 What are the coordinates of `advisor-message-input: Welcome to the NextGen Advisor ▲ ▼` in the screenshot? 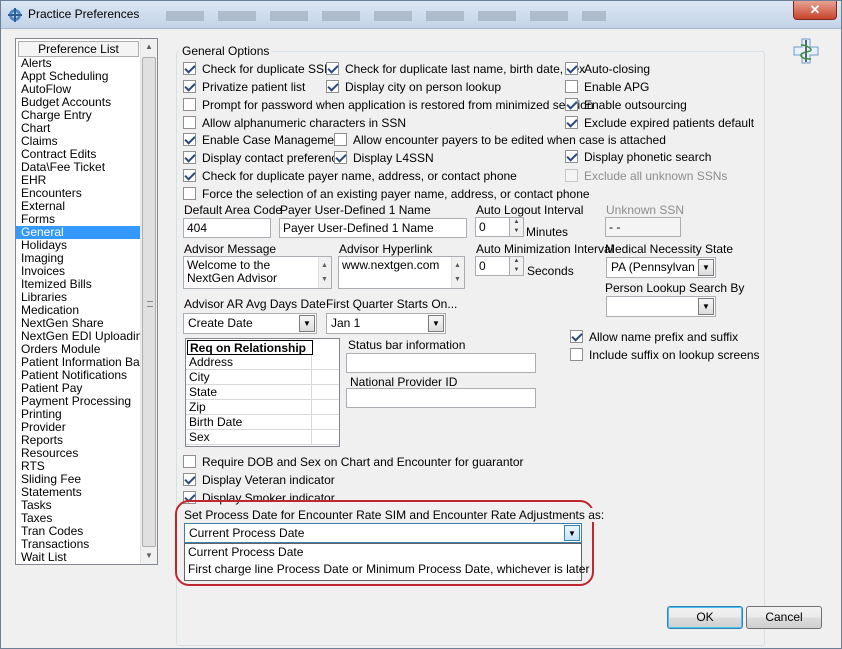 It's located at (257, 272).